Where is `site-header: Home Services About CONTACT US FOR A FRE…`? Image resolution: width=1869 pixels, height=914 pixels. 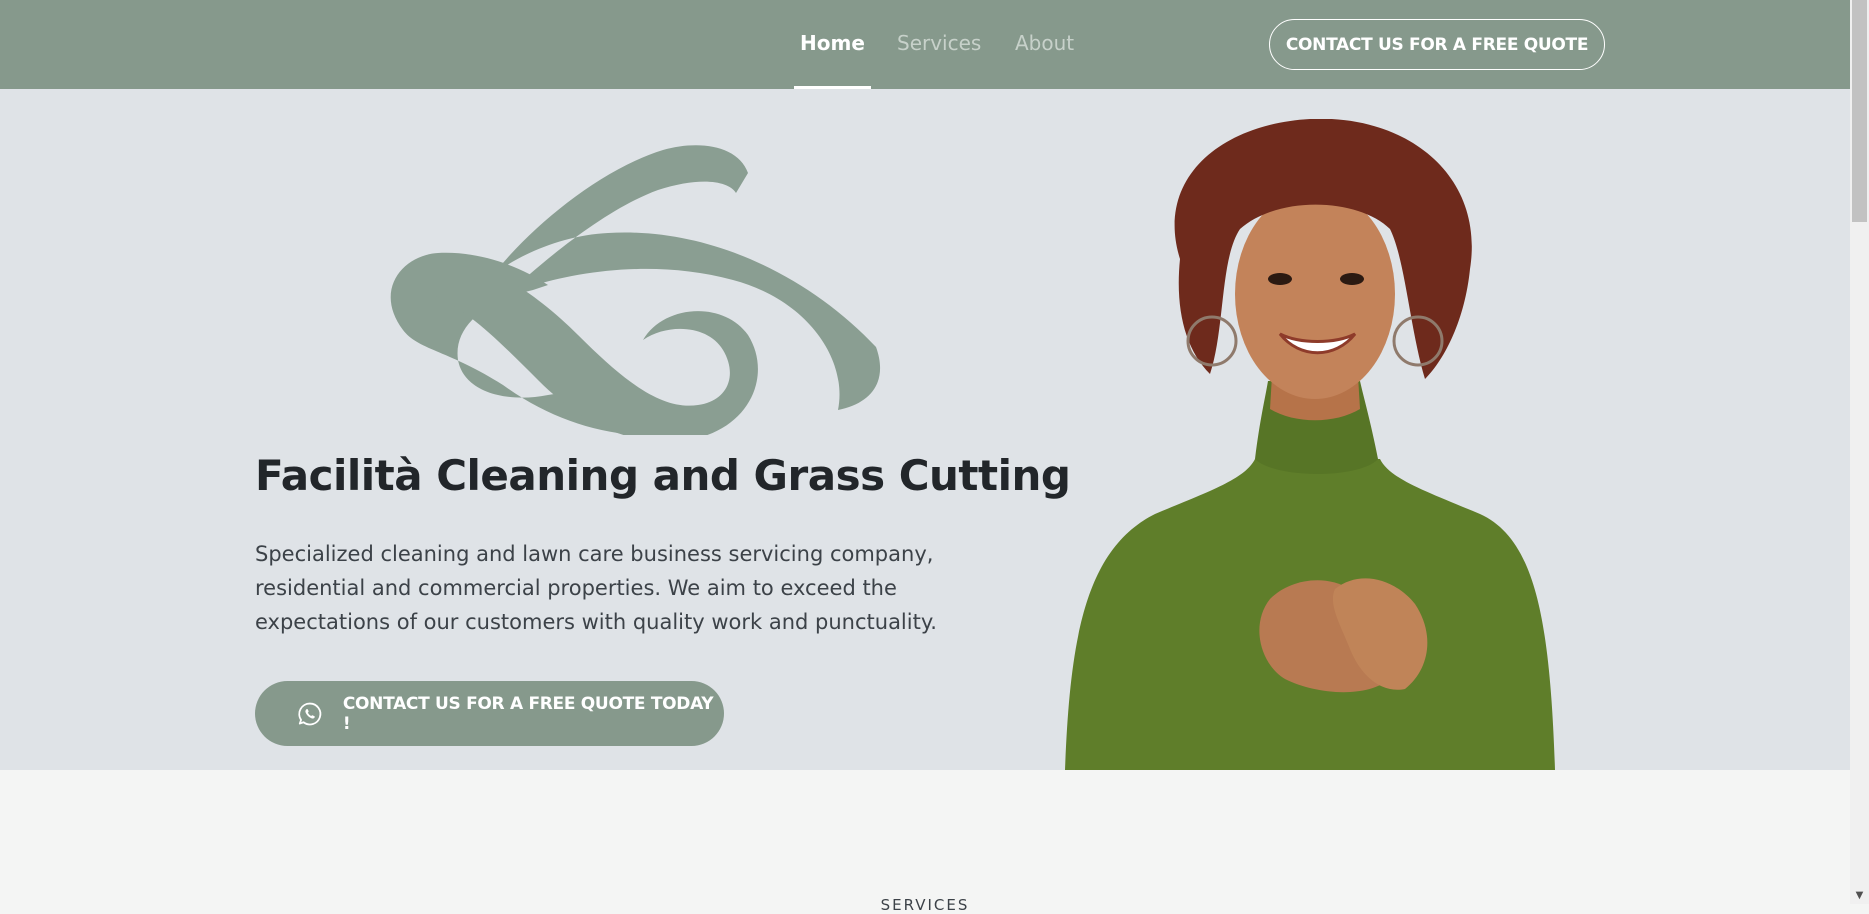 site-header: Home Services About CONTACT US FOR A FRE… is located at coordinates (925, 44).